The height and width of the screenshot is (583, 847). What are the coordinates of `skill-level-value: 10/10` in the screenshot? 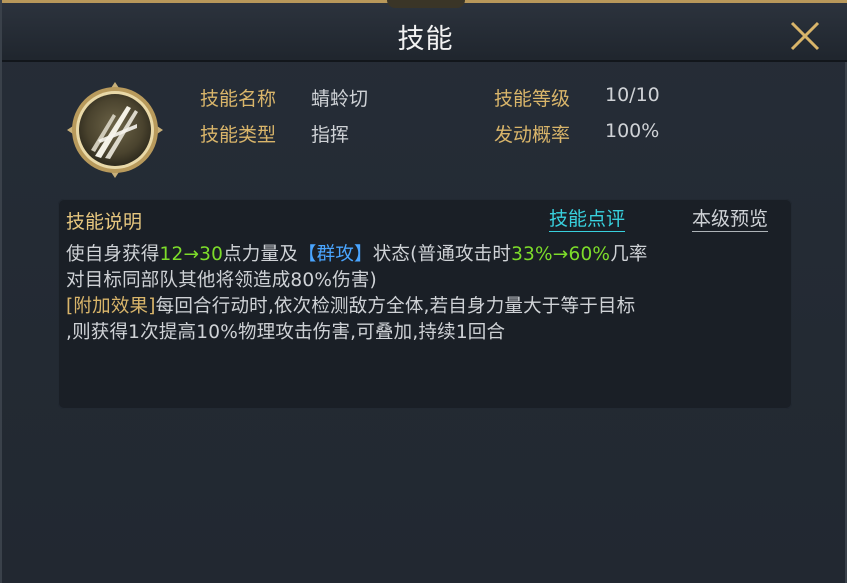 It's located at (632, 95).